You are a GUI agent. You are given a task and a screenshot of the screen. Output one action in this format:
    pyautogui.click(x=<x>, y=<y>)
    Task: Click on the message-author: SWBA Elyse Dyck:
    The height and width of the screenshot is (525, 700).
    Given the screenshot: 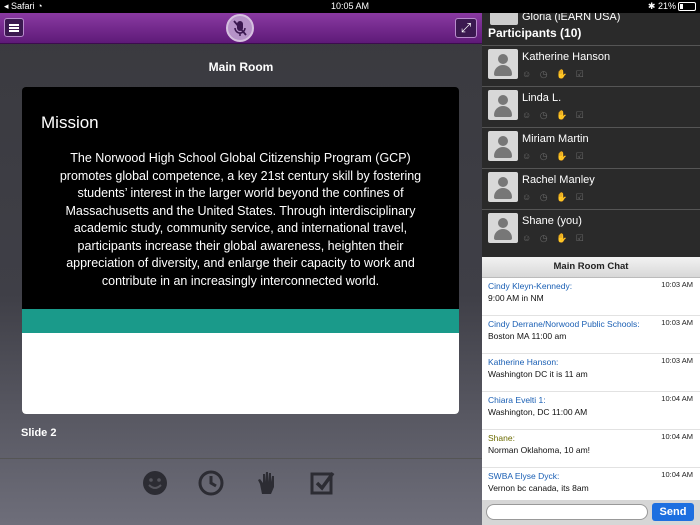 What is the action you would take?
    pyautogui.click(x=524, y=476)
    